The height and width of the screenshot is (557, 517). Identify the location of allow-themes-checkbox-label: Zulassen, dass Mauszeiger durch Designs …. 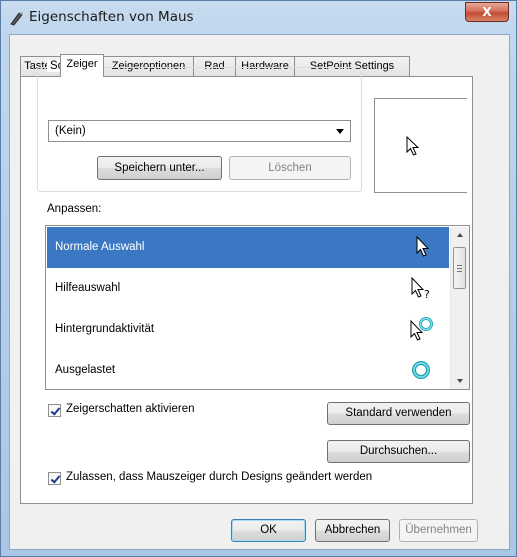
(219, 477).